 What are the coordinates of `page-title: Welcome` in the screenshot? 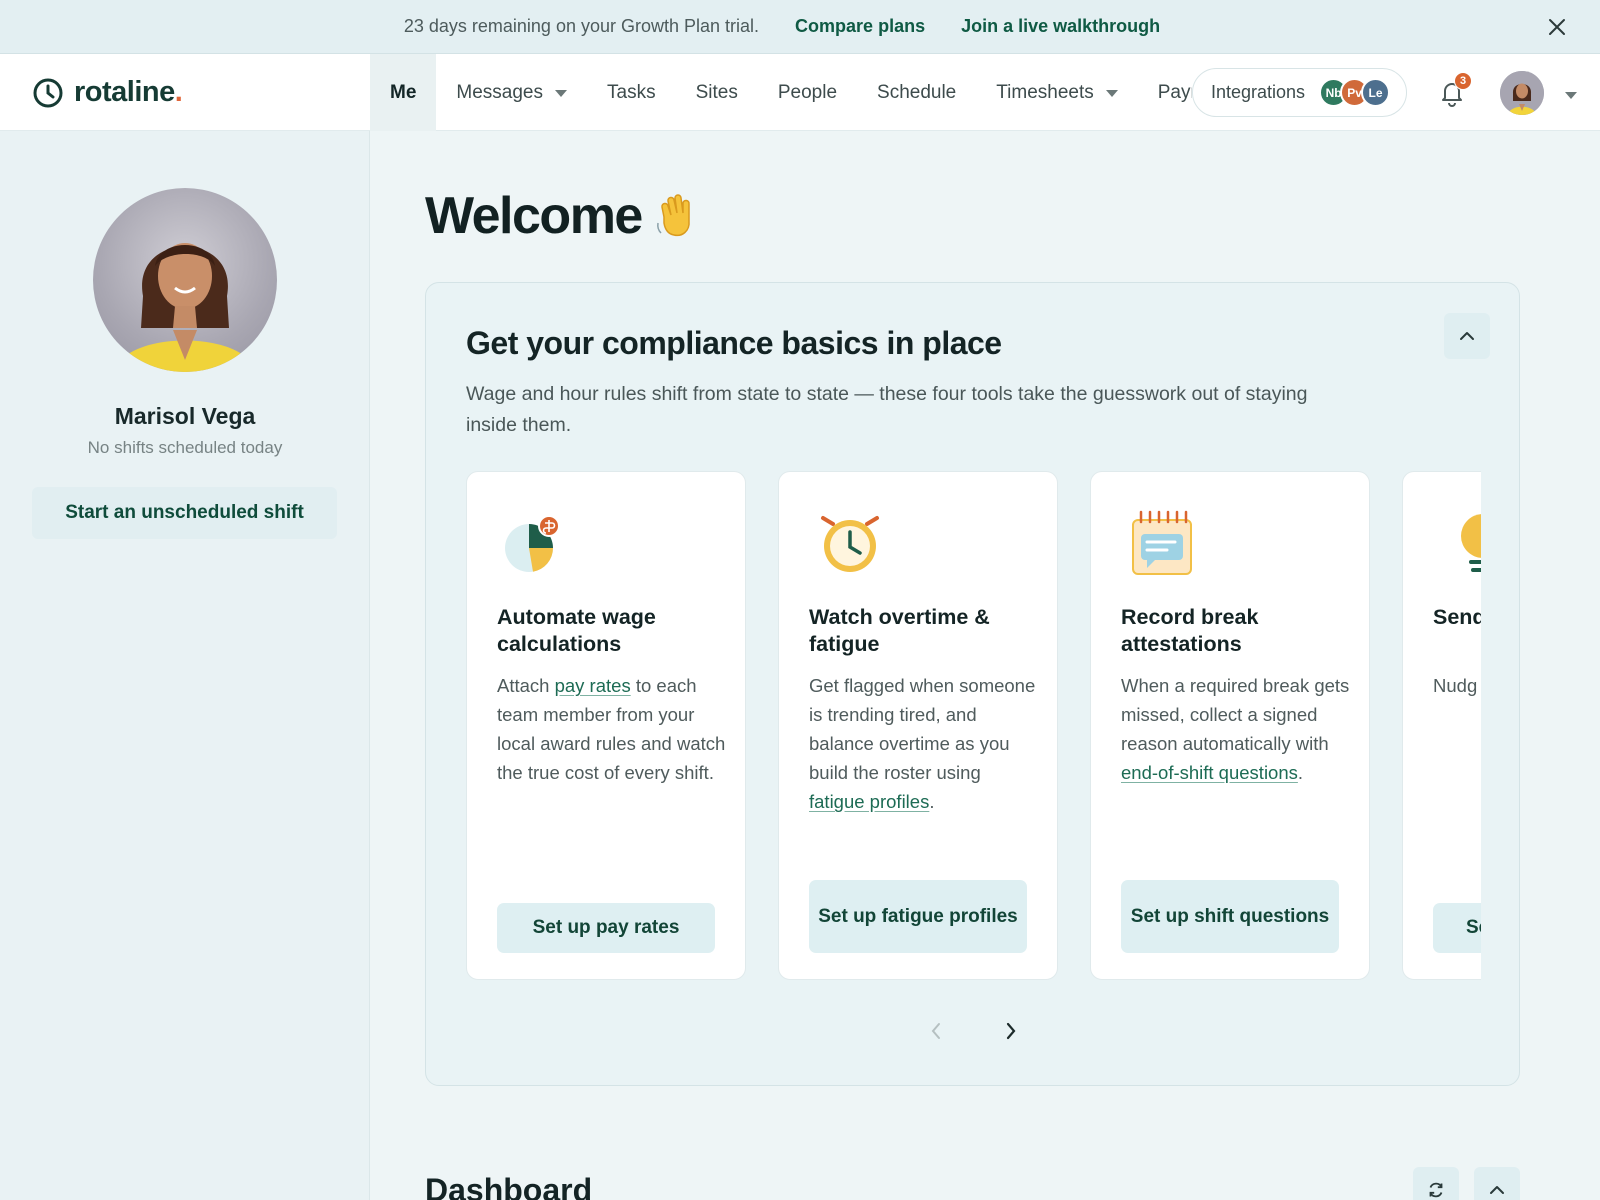 It's located at (561, 216).